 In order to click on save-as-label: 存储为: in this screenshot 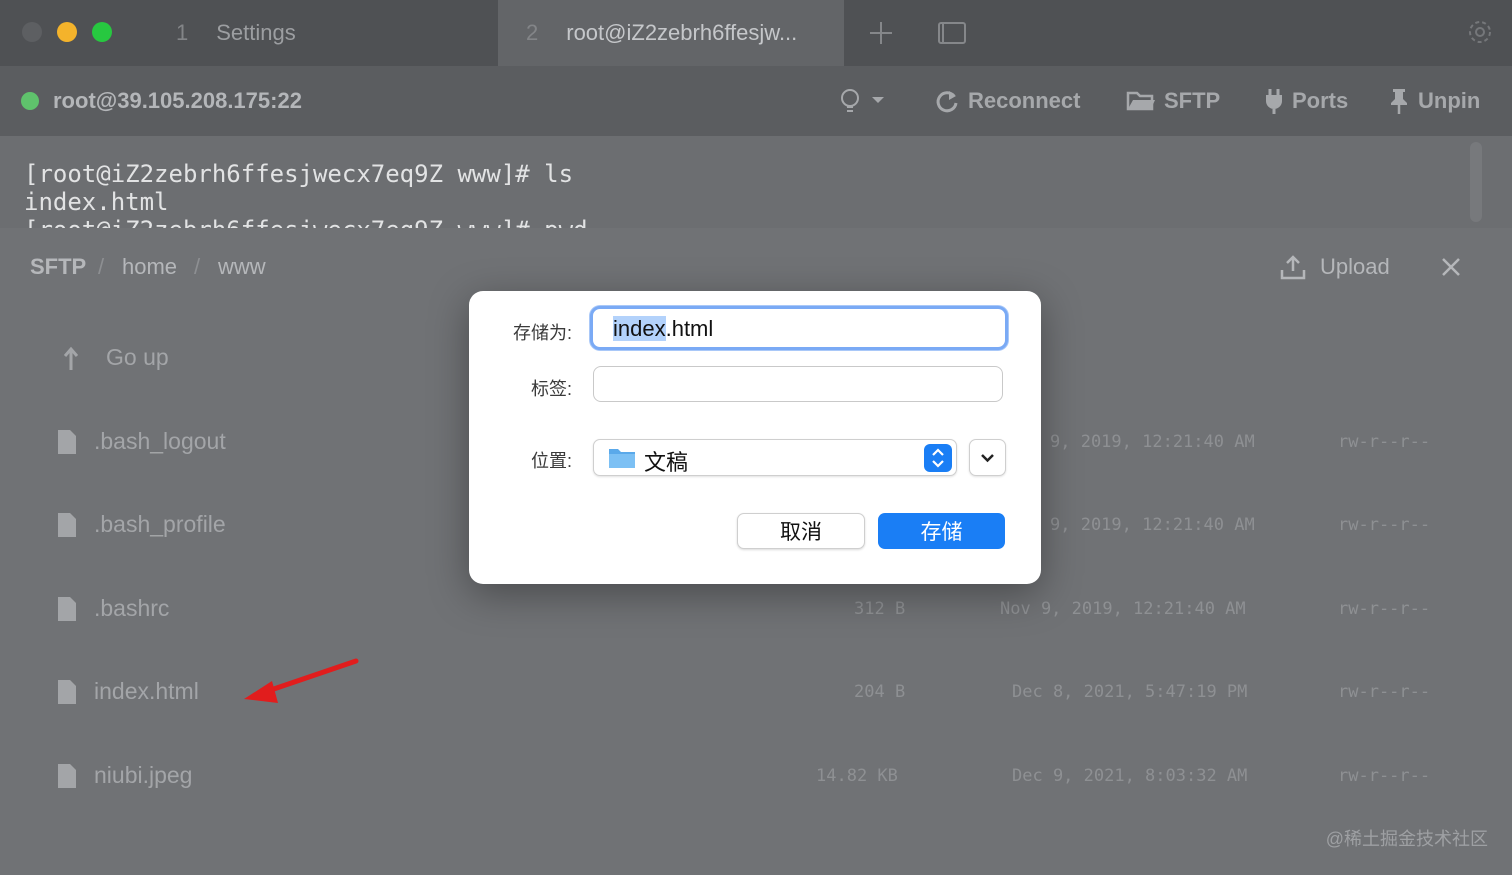, I will do `click(542, 333)`.